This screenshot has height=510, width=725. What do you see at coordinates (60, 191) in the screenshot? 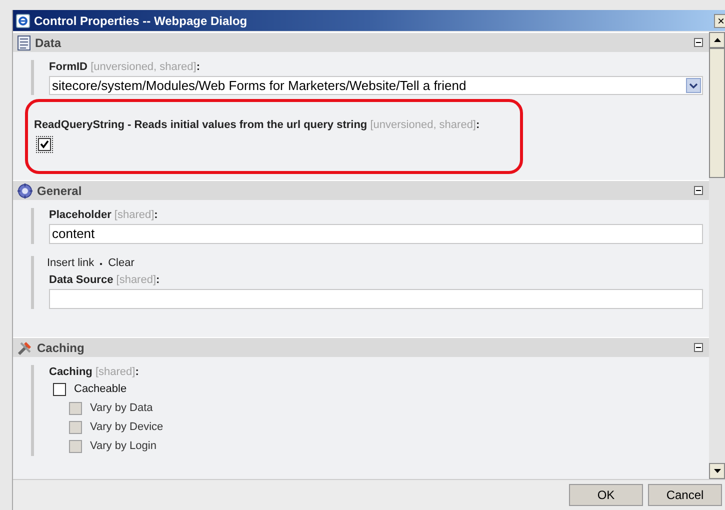
I see `section-title: General` at bounding box center [60, 191].